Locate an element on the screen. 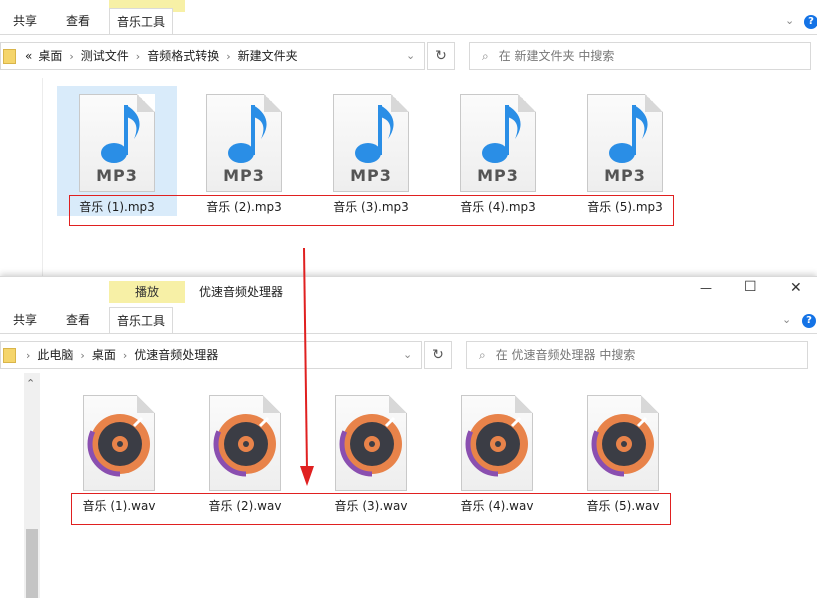  breadcrumb-app-folder: 优速音频处理器 is located at coordinates (176, 355).